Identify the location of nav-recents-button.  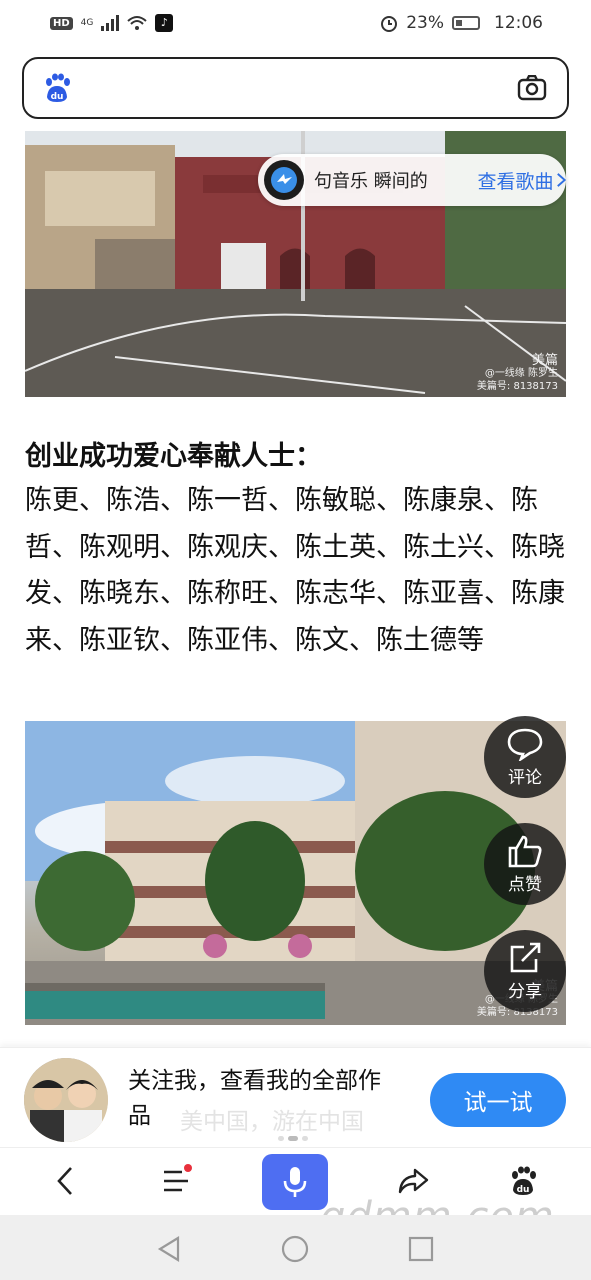
(421, 1249).